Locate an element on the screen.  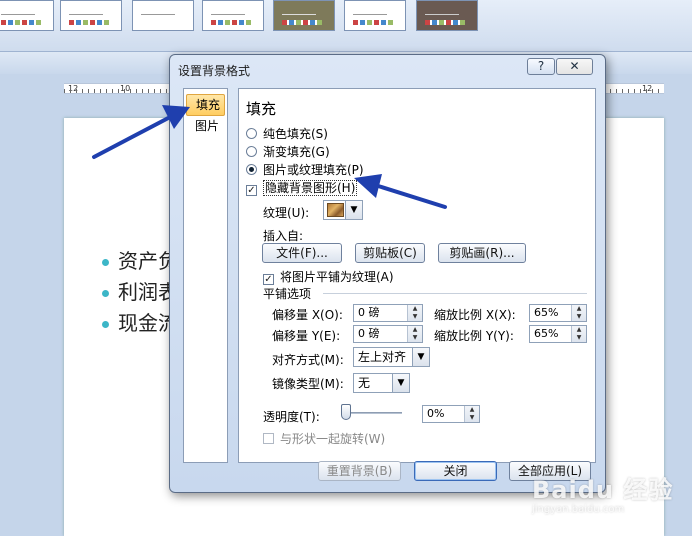
clipboard-button: 剪贴板(C) is located at coordinates (390, 253).